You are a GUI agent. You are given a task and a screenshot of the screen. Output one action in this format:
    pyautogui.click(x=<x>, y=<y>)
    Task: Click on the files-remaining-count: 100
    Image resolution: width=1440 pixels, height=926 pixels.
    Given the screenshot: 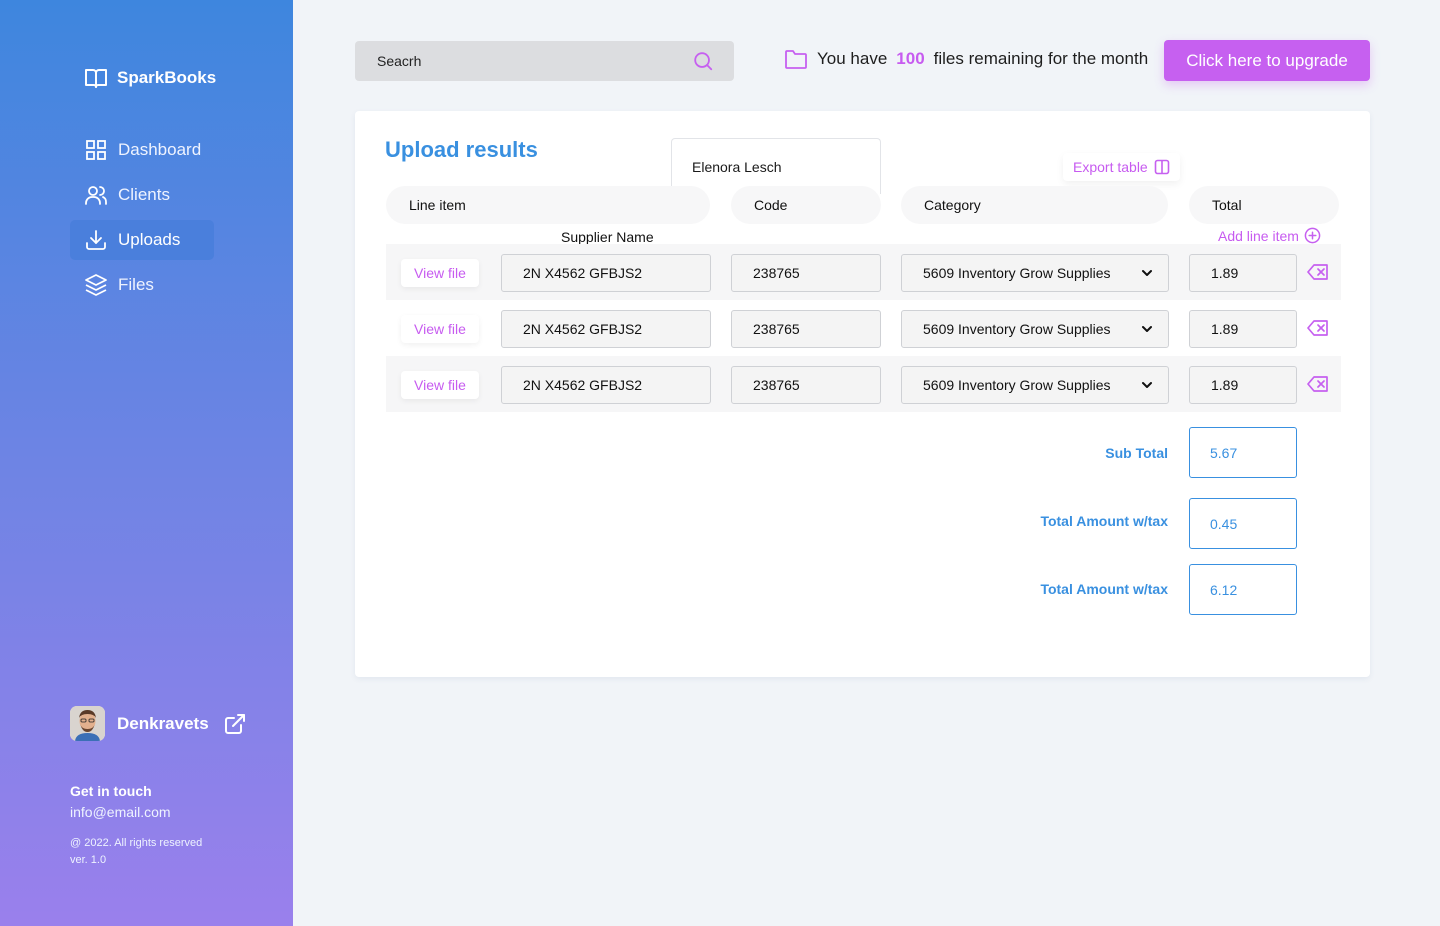 What is the action you would take?
    pyautogui.click(x=910, y=58)
    